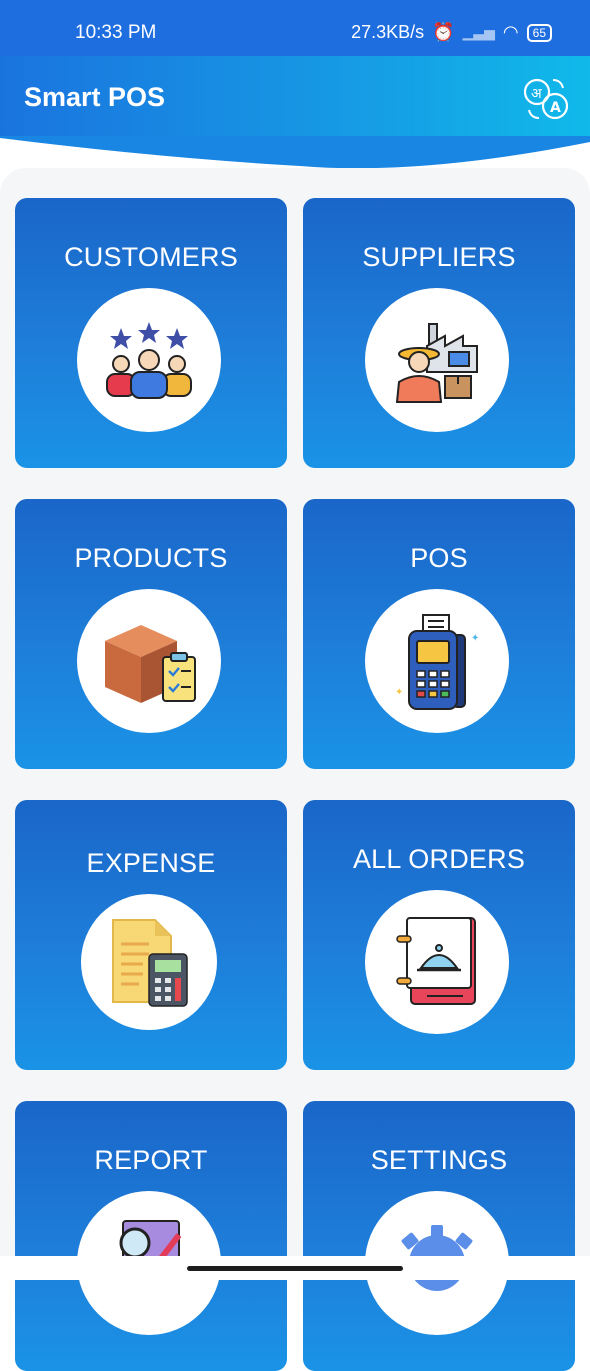  I want to click on card-label: PRODUCTS, so click(151, 558).